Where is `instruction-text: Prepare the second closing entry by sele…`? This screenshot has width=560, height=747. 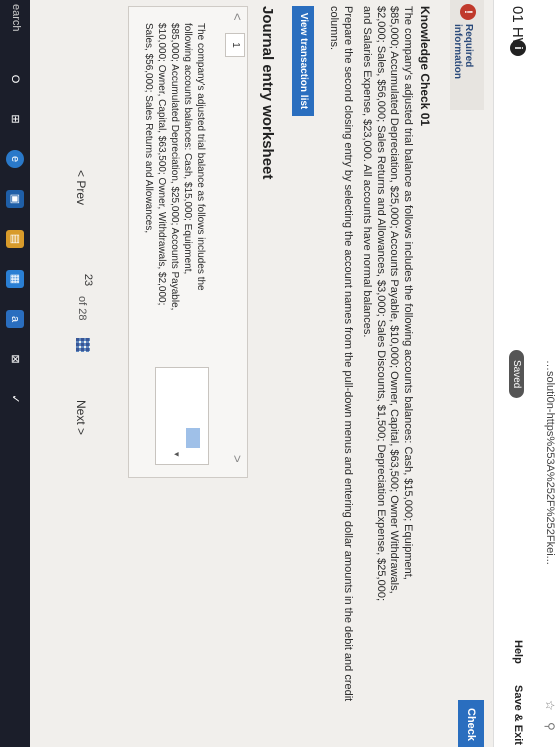 instruction-text: Prepare the second closing entry by sele… is located at coordinates (341, 354).